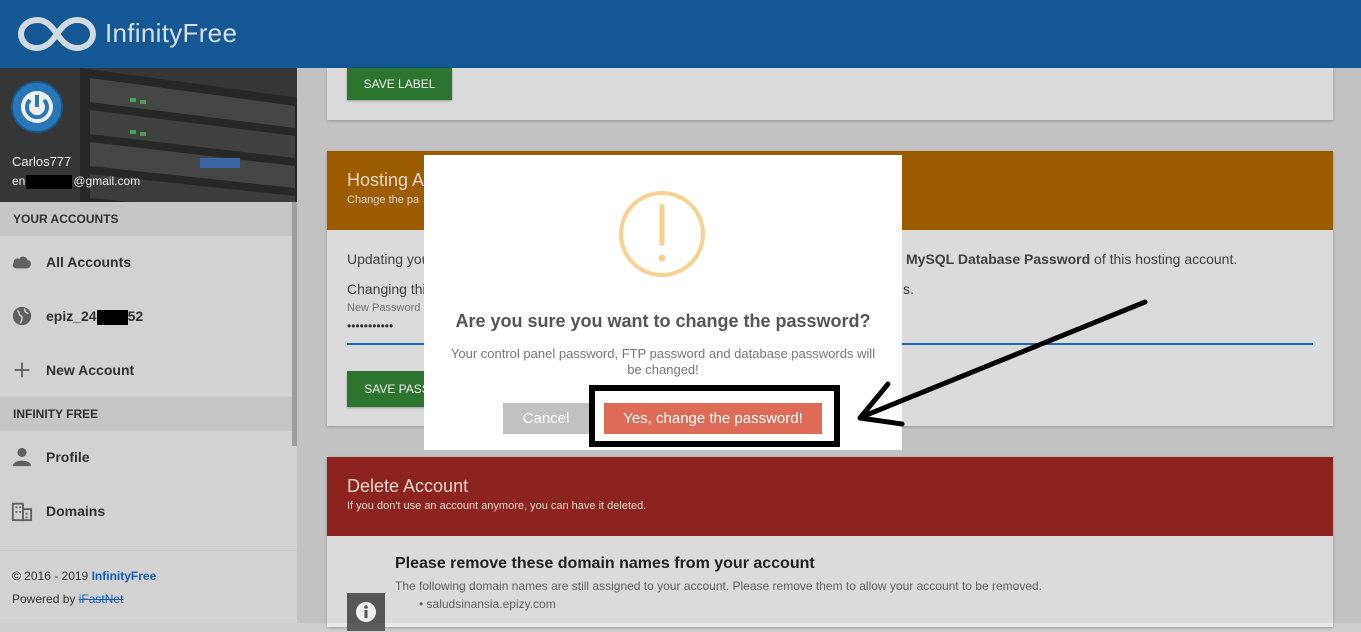 The image size is (1361, 632). I want to click on globe-icon, so click(22, 316).